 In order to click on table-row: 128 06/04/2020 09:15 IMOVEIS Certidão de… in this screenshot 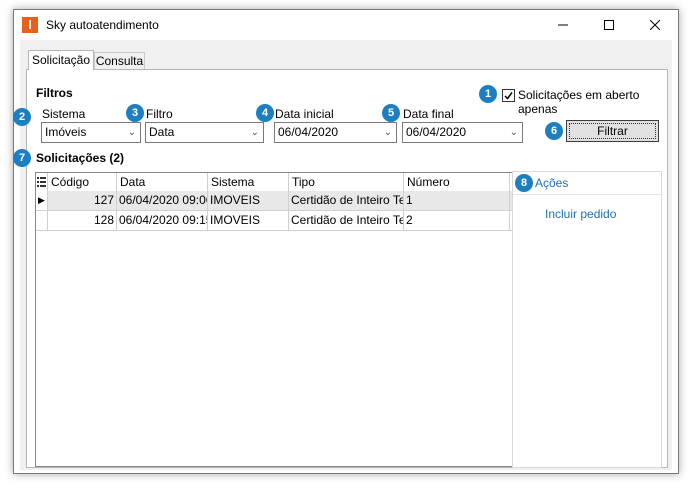, I will do `click(274, 221)`.